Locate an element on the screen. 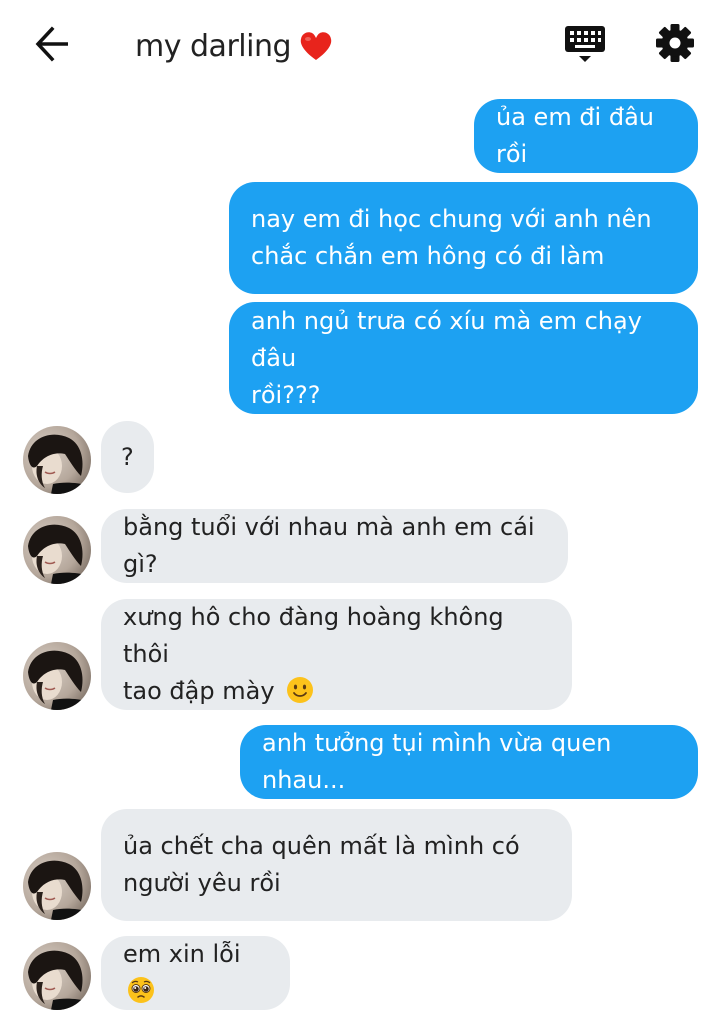 Image resolution: width=720 pixels, height=1018 pixels. keyboard-icon is located at coordinates (585, 44).